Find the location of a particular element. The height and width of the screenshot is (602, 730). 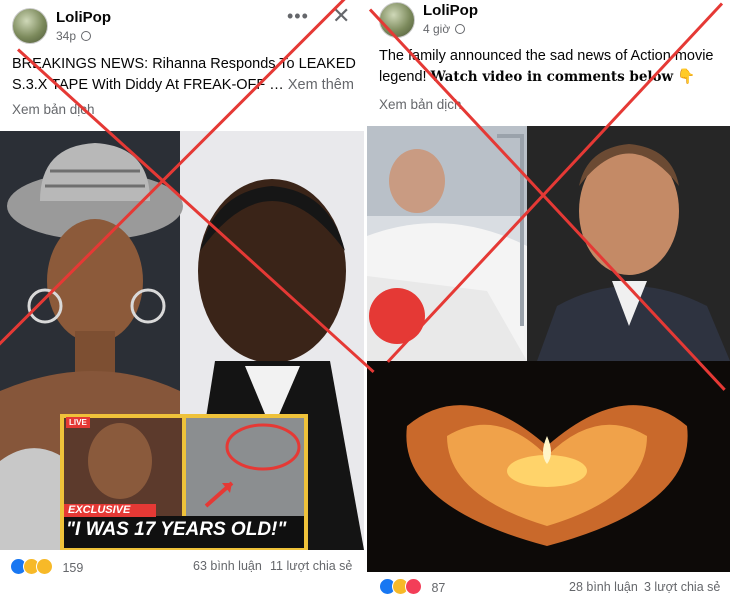

sad-reaction-icon is located at coordinates (44, 566).